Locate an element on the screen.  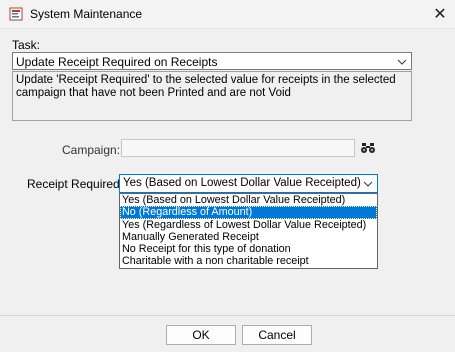
close-button: ✕ is located at coordinates (440, 14).